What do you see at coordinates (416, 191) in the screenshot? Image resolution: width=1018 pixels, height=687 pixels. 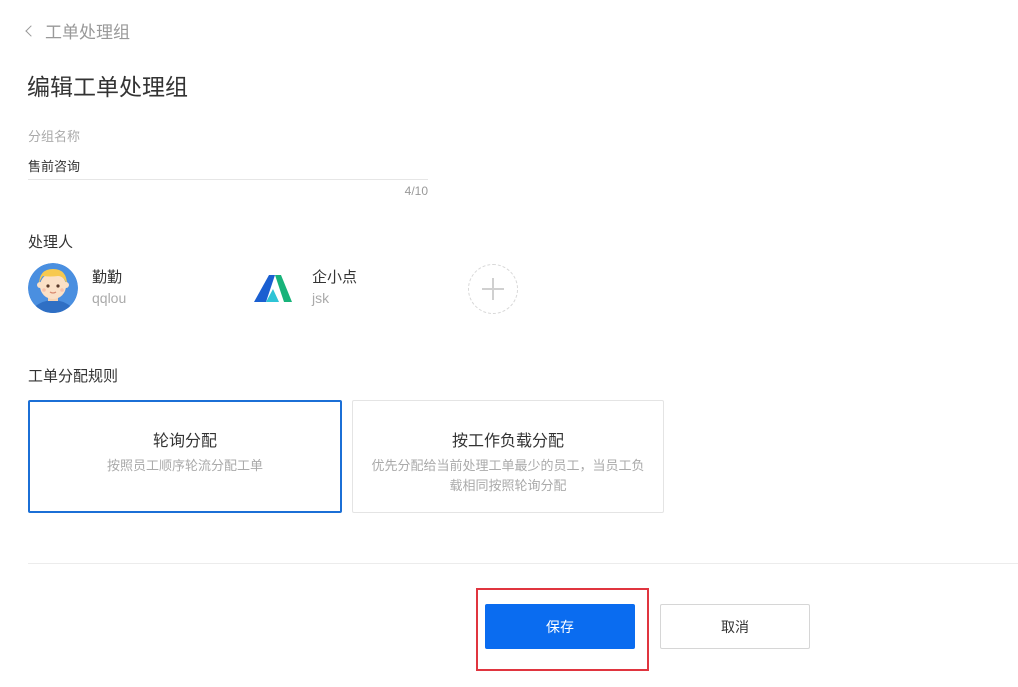 I see `char-counter: 4/10` at bounding box center [416, 191].